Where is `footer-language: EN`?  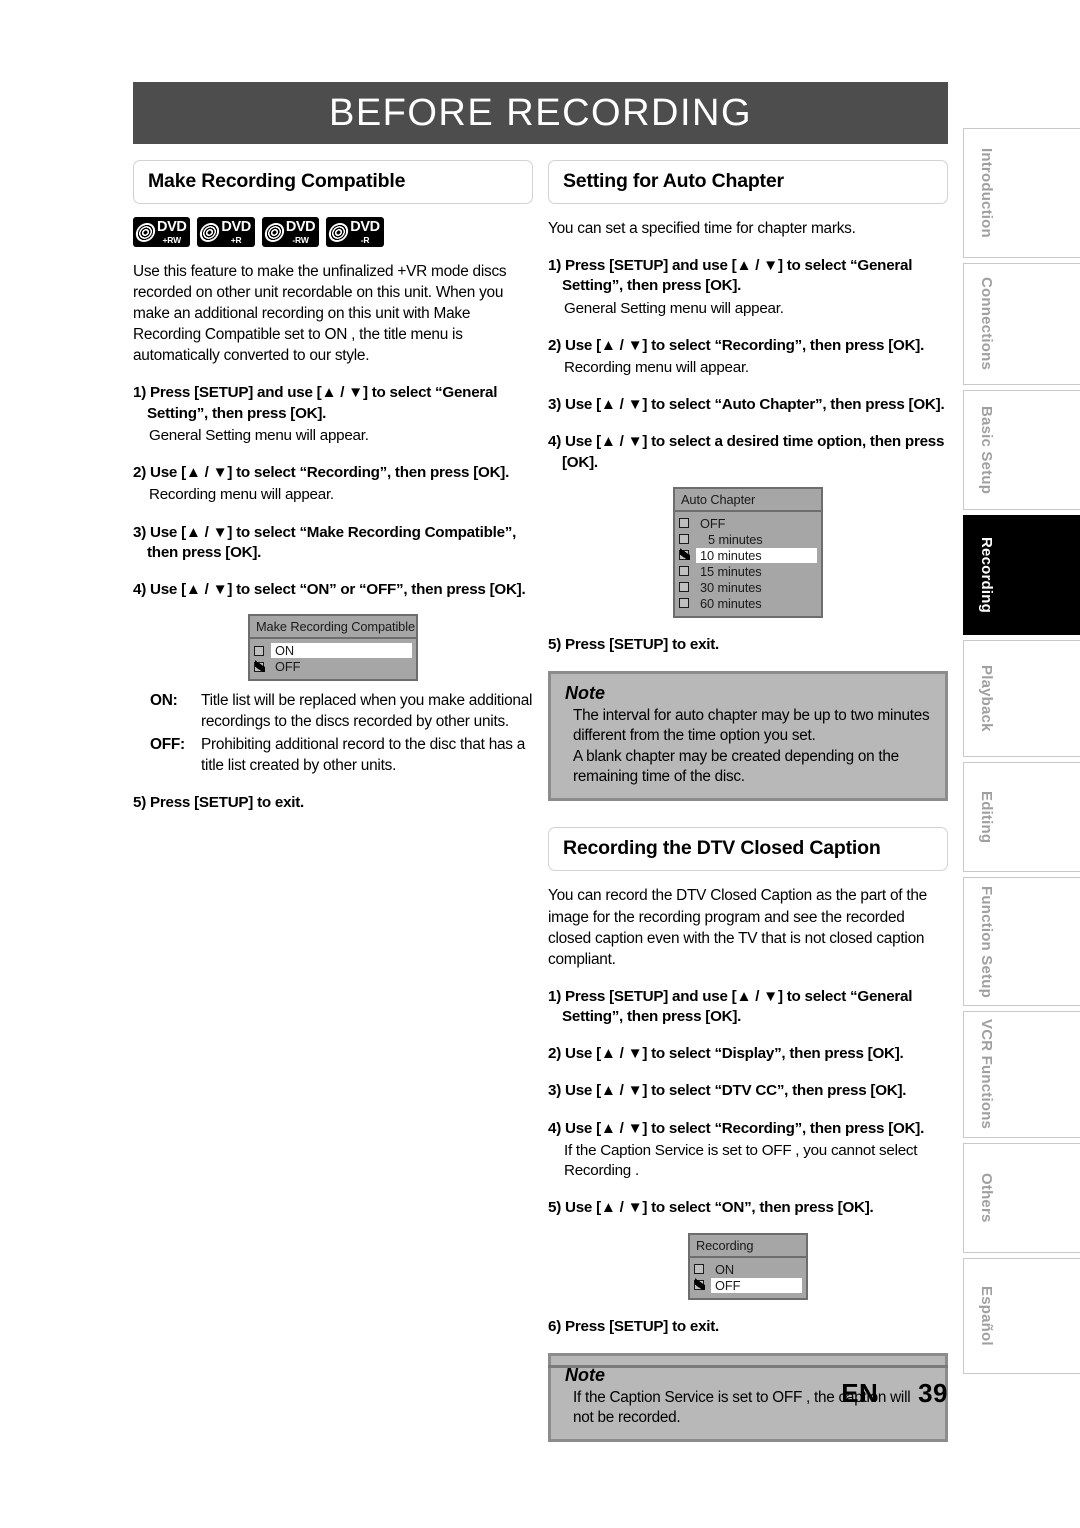
footer-language: EN is located at coordinates (860, 1393).